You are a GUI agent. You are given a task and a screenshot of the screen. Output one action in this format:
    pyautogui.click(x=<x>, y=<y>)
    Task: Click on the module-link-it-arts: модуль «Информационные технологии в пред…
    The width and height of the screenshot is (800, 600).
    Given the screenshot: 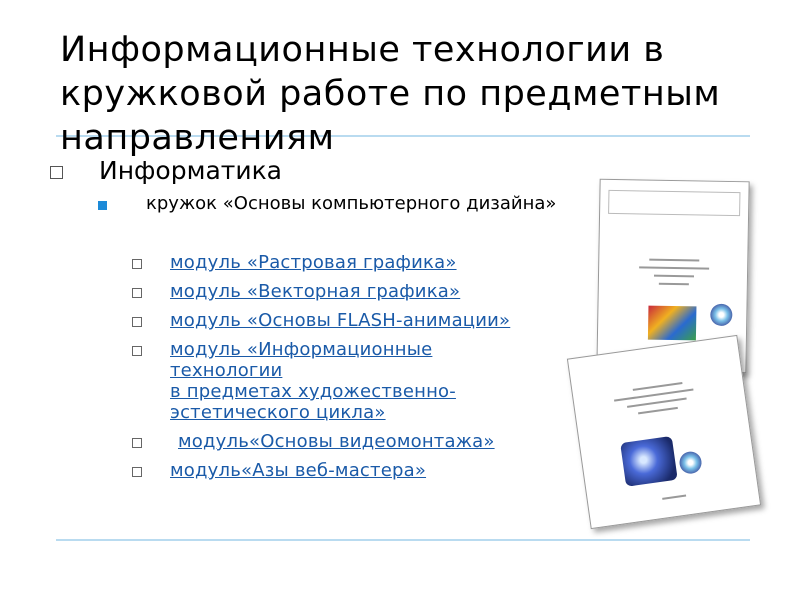 What is the action you would take?
    pyautogui.click(x=313, y=381)
    